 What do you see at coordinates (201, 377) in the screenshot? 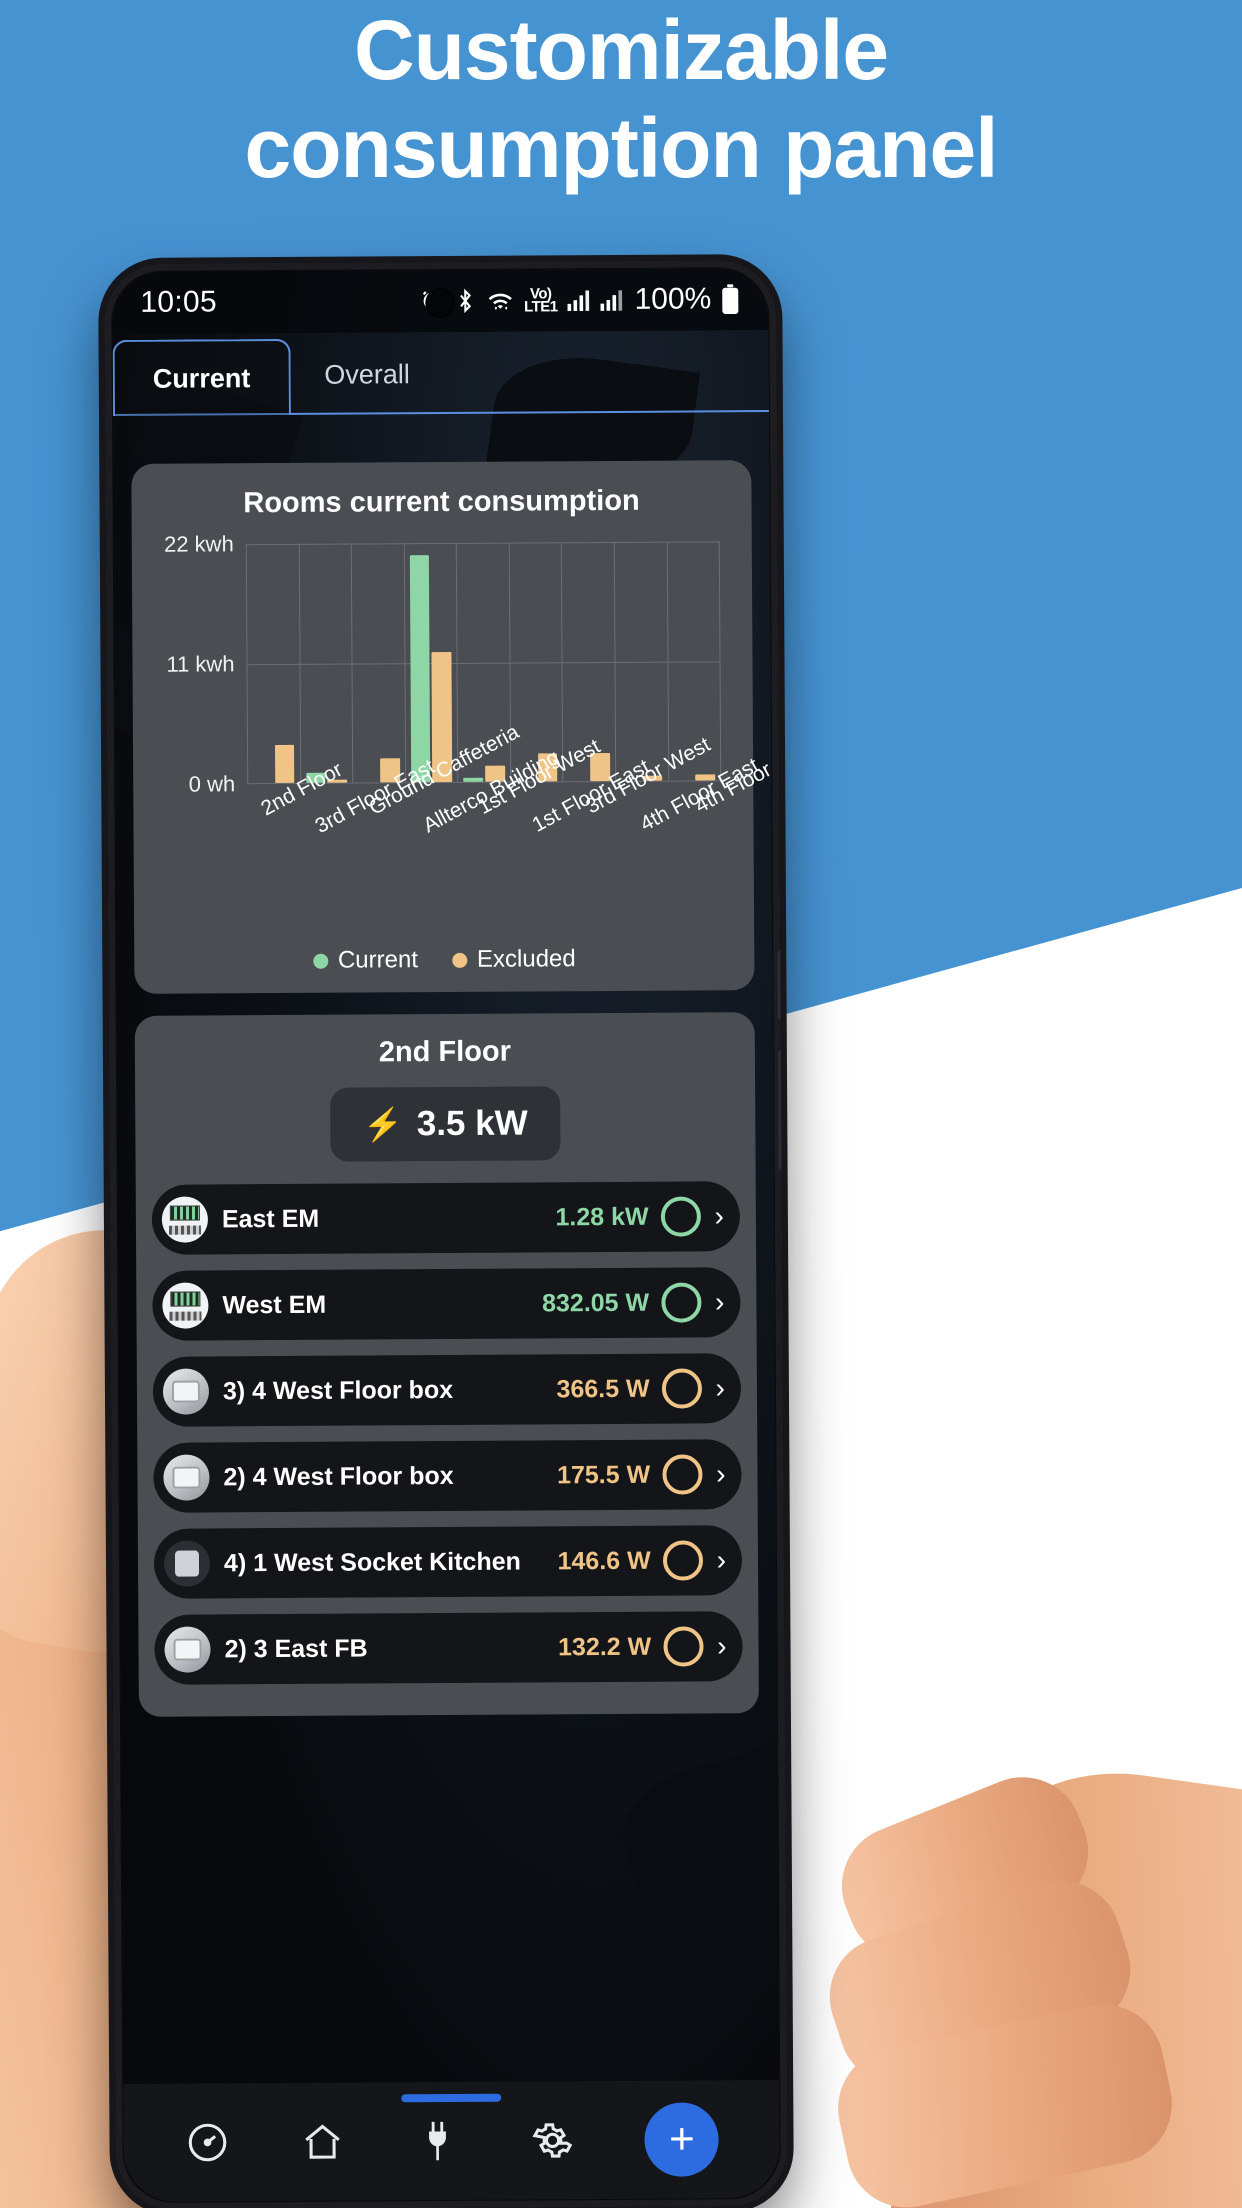
I see `tab-current: Current` at bounding box center [201, 377].